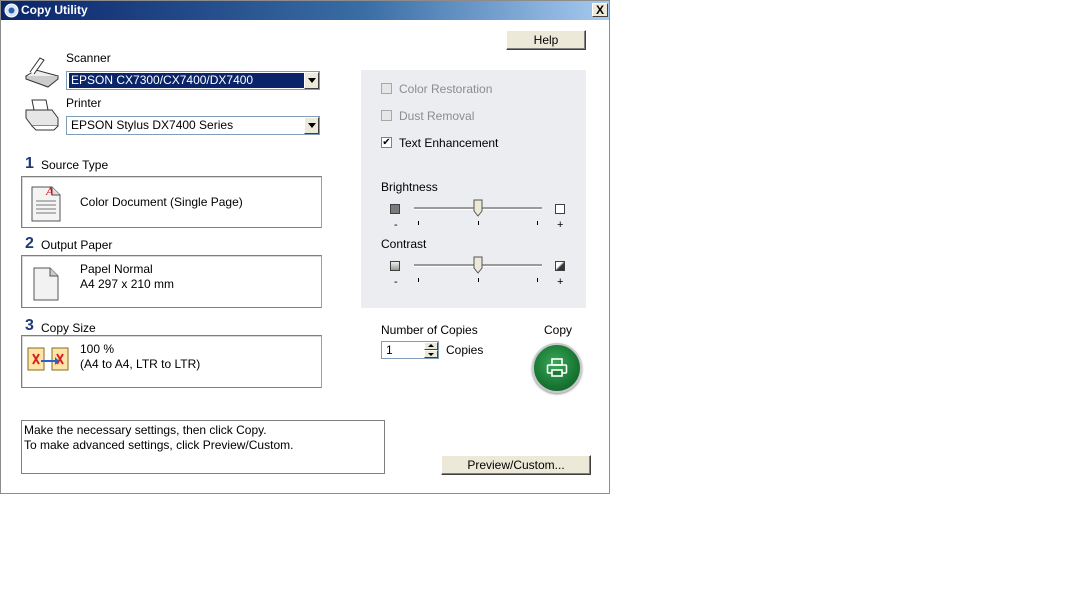 Image resolution: width=1069 pixels, height=615 pixels. Describe the element at coordinates (161, 202) in the screenshot. I see `source-type-value: Color Document (Single Page)` at that location.